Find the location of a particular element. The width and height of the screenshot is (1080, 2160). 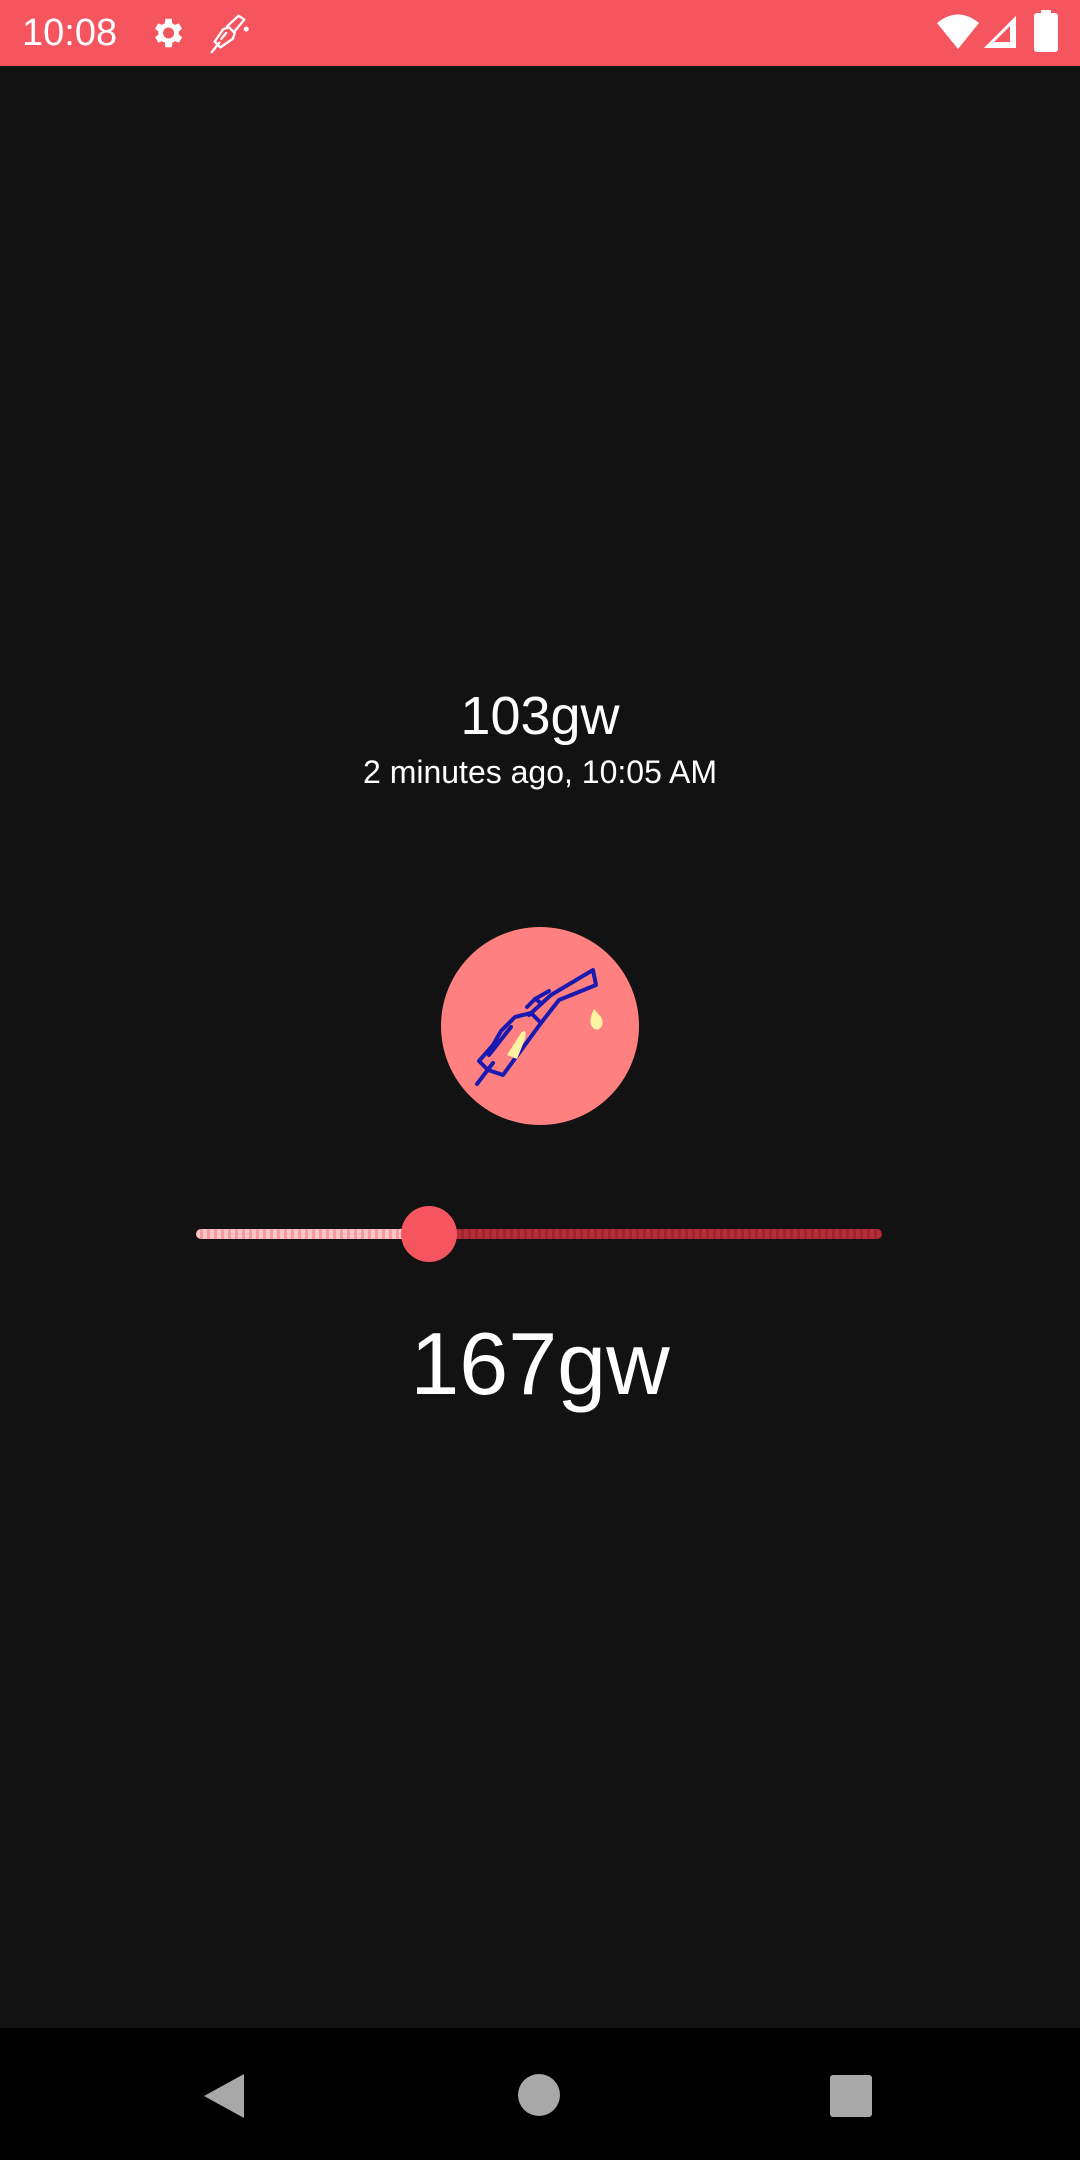

quantity-slider is located at coordinates (539, 1234).